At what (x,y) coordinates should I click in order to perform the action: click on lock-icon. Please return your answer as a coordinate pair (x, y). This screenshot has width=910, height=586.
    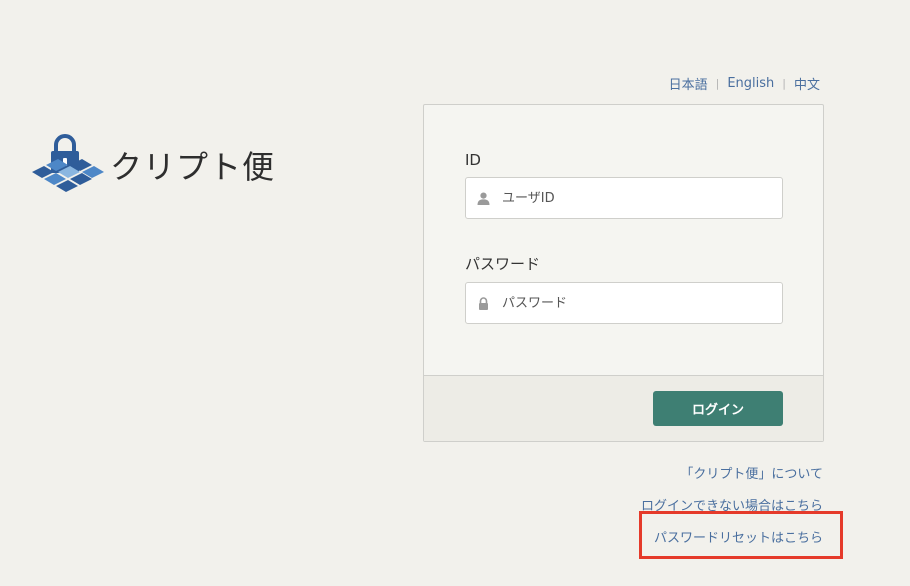
    Looking at the image, I should click on (483, 303).